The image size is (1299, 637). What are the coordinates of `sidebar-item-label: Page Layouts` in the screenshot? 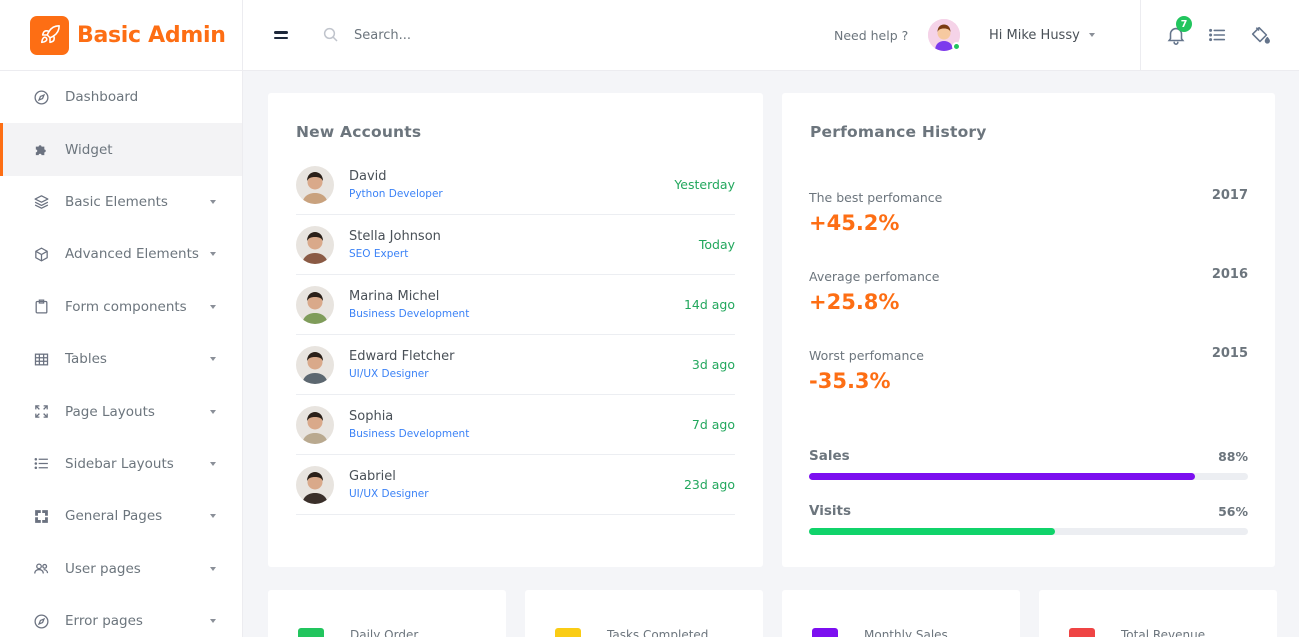 It's located at (110, 411).